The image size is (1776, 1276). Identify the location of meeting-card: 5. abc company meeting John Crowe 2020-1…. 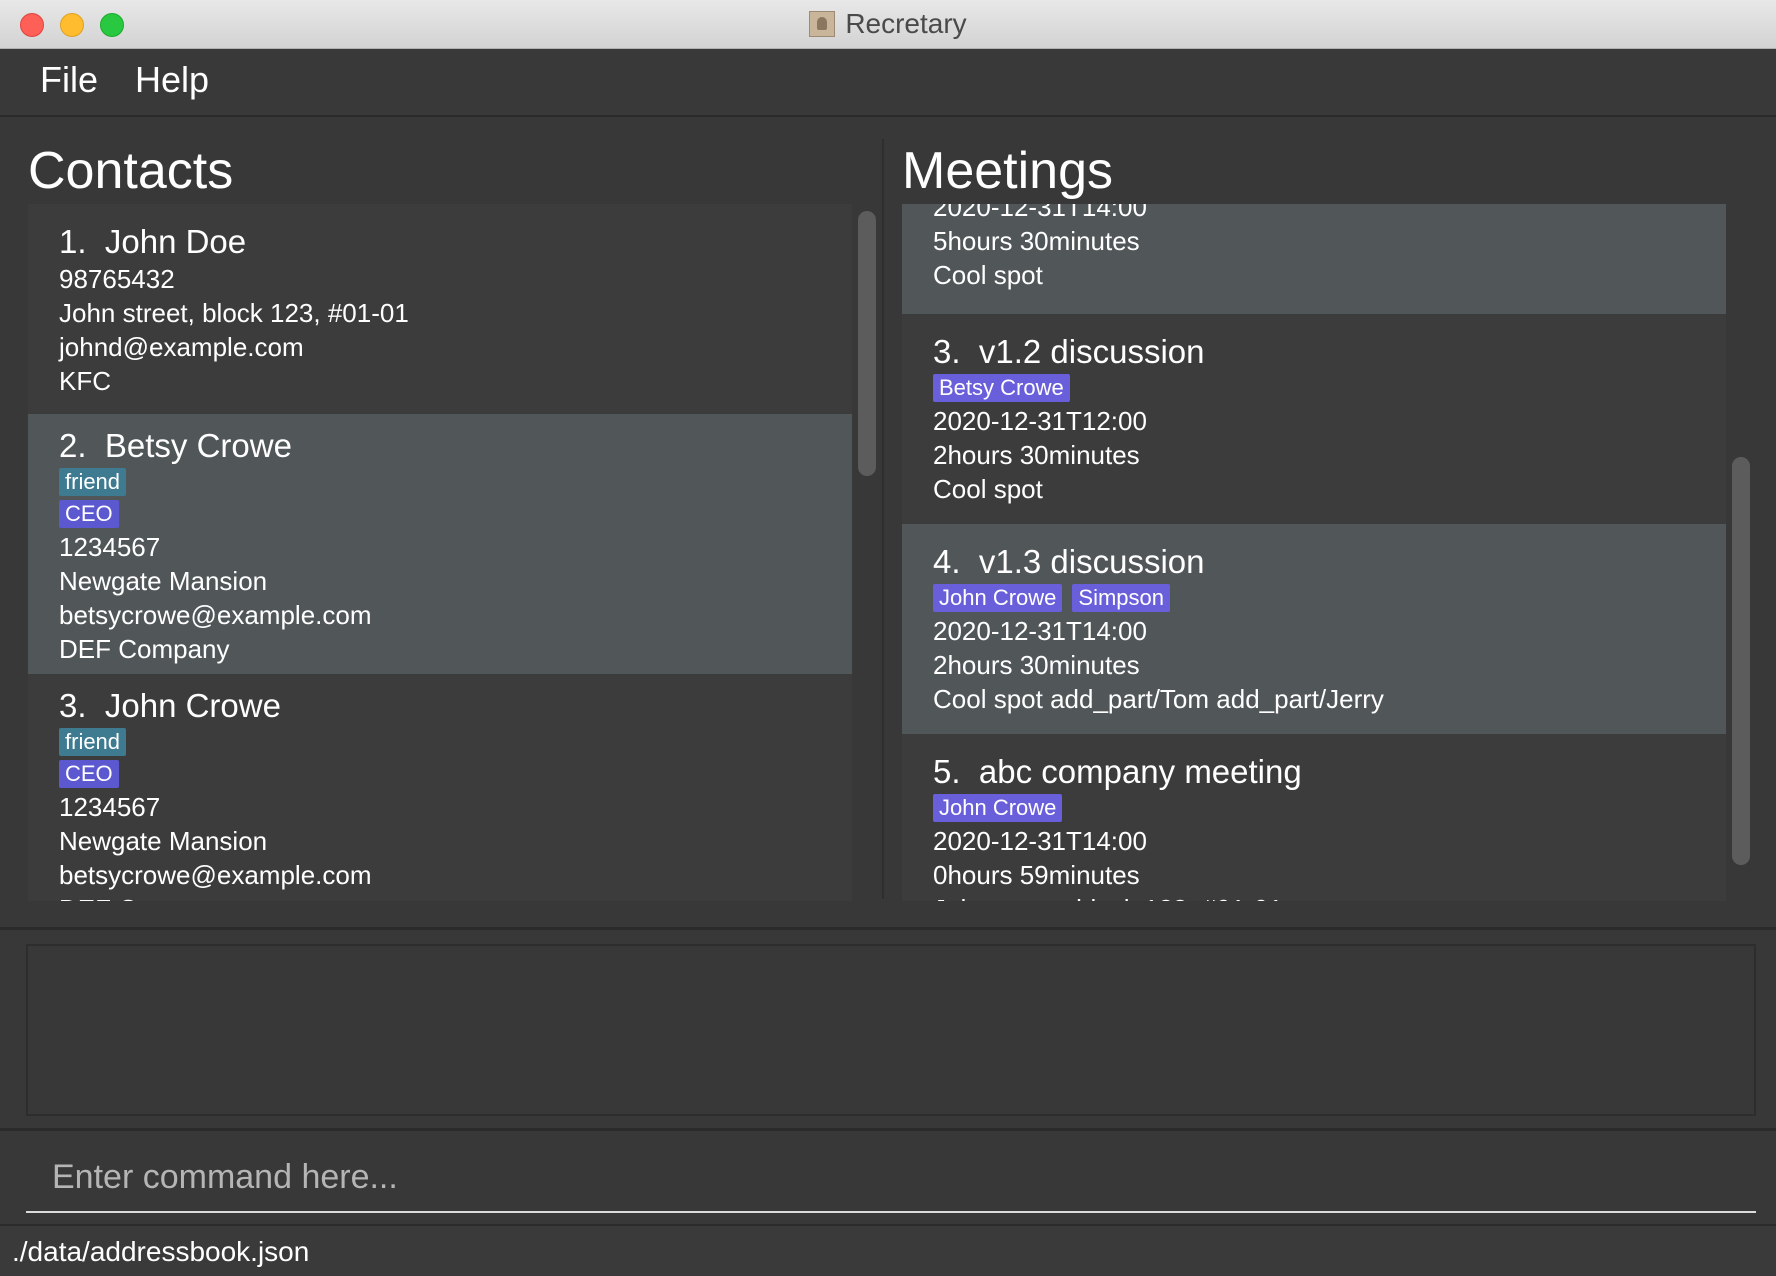
(1314, 817).